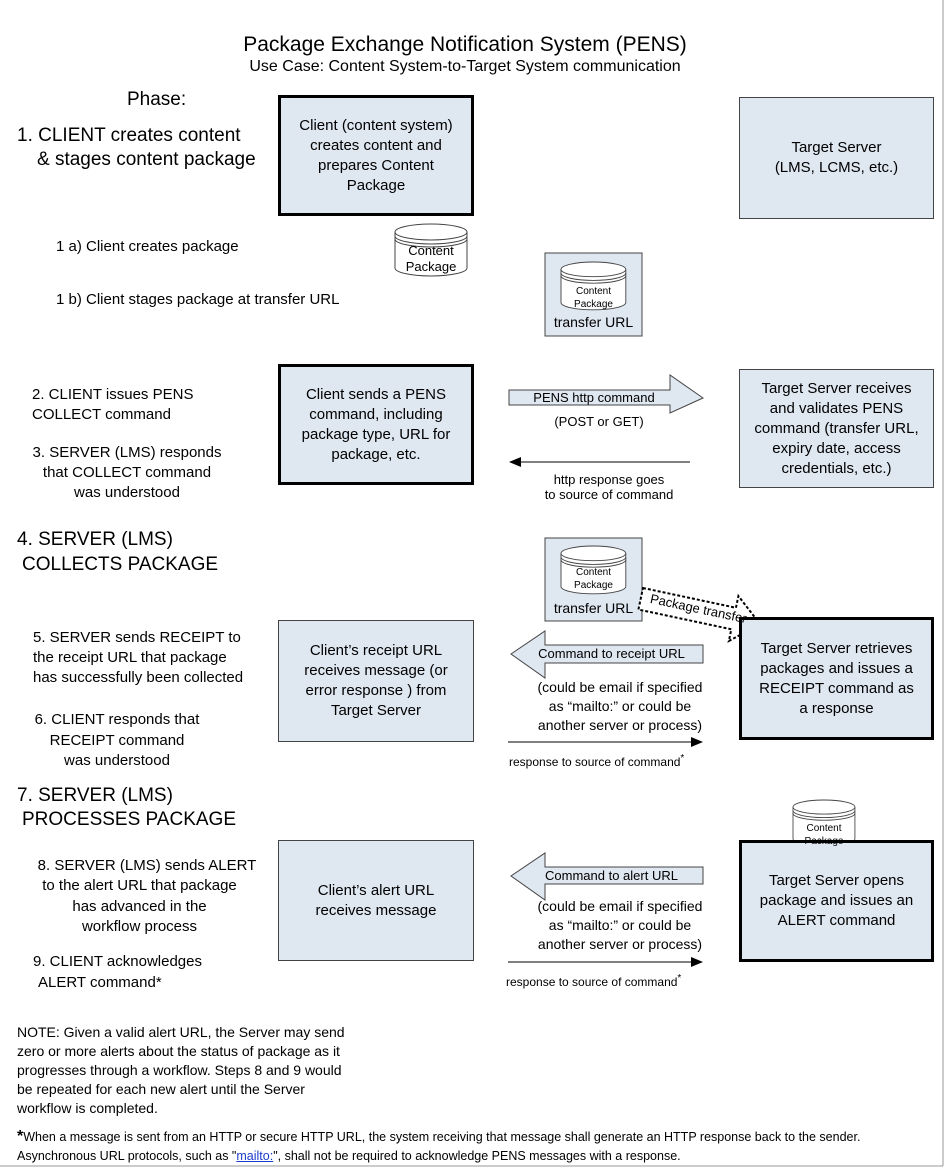 The image size is (949, 1169). Describe the element at coordinates (376, 650) in the screenshot. I see `box-text: Client’s receipt URL` at that location.